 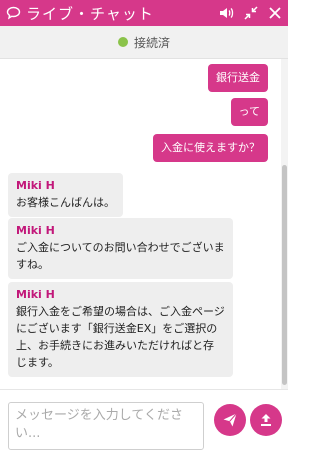 I want to click on upload-icon, so click(x=266, y=420).